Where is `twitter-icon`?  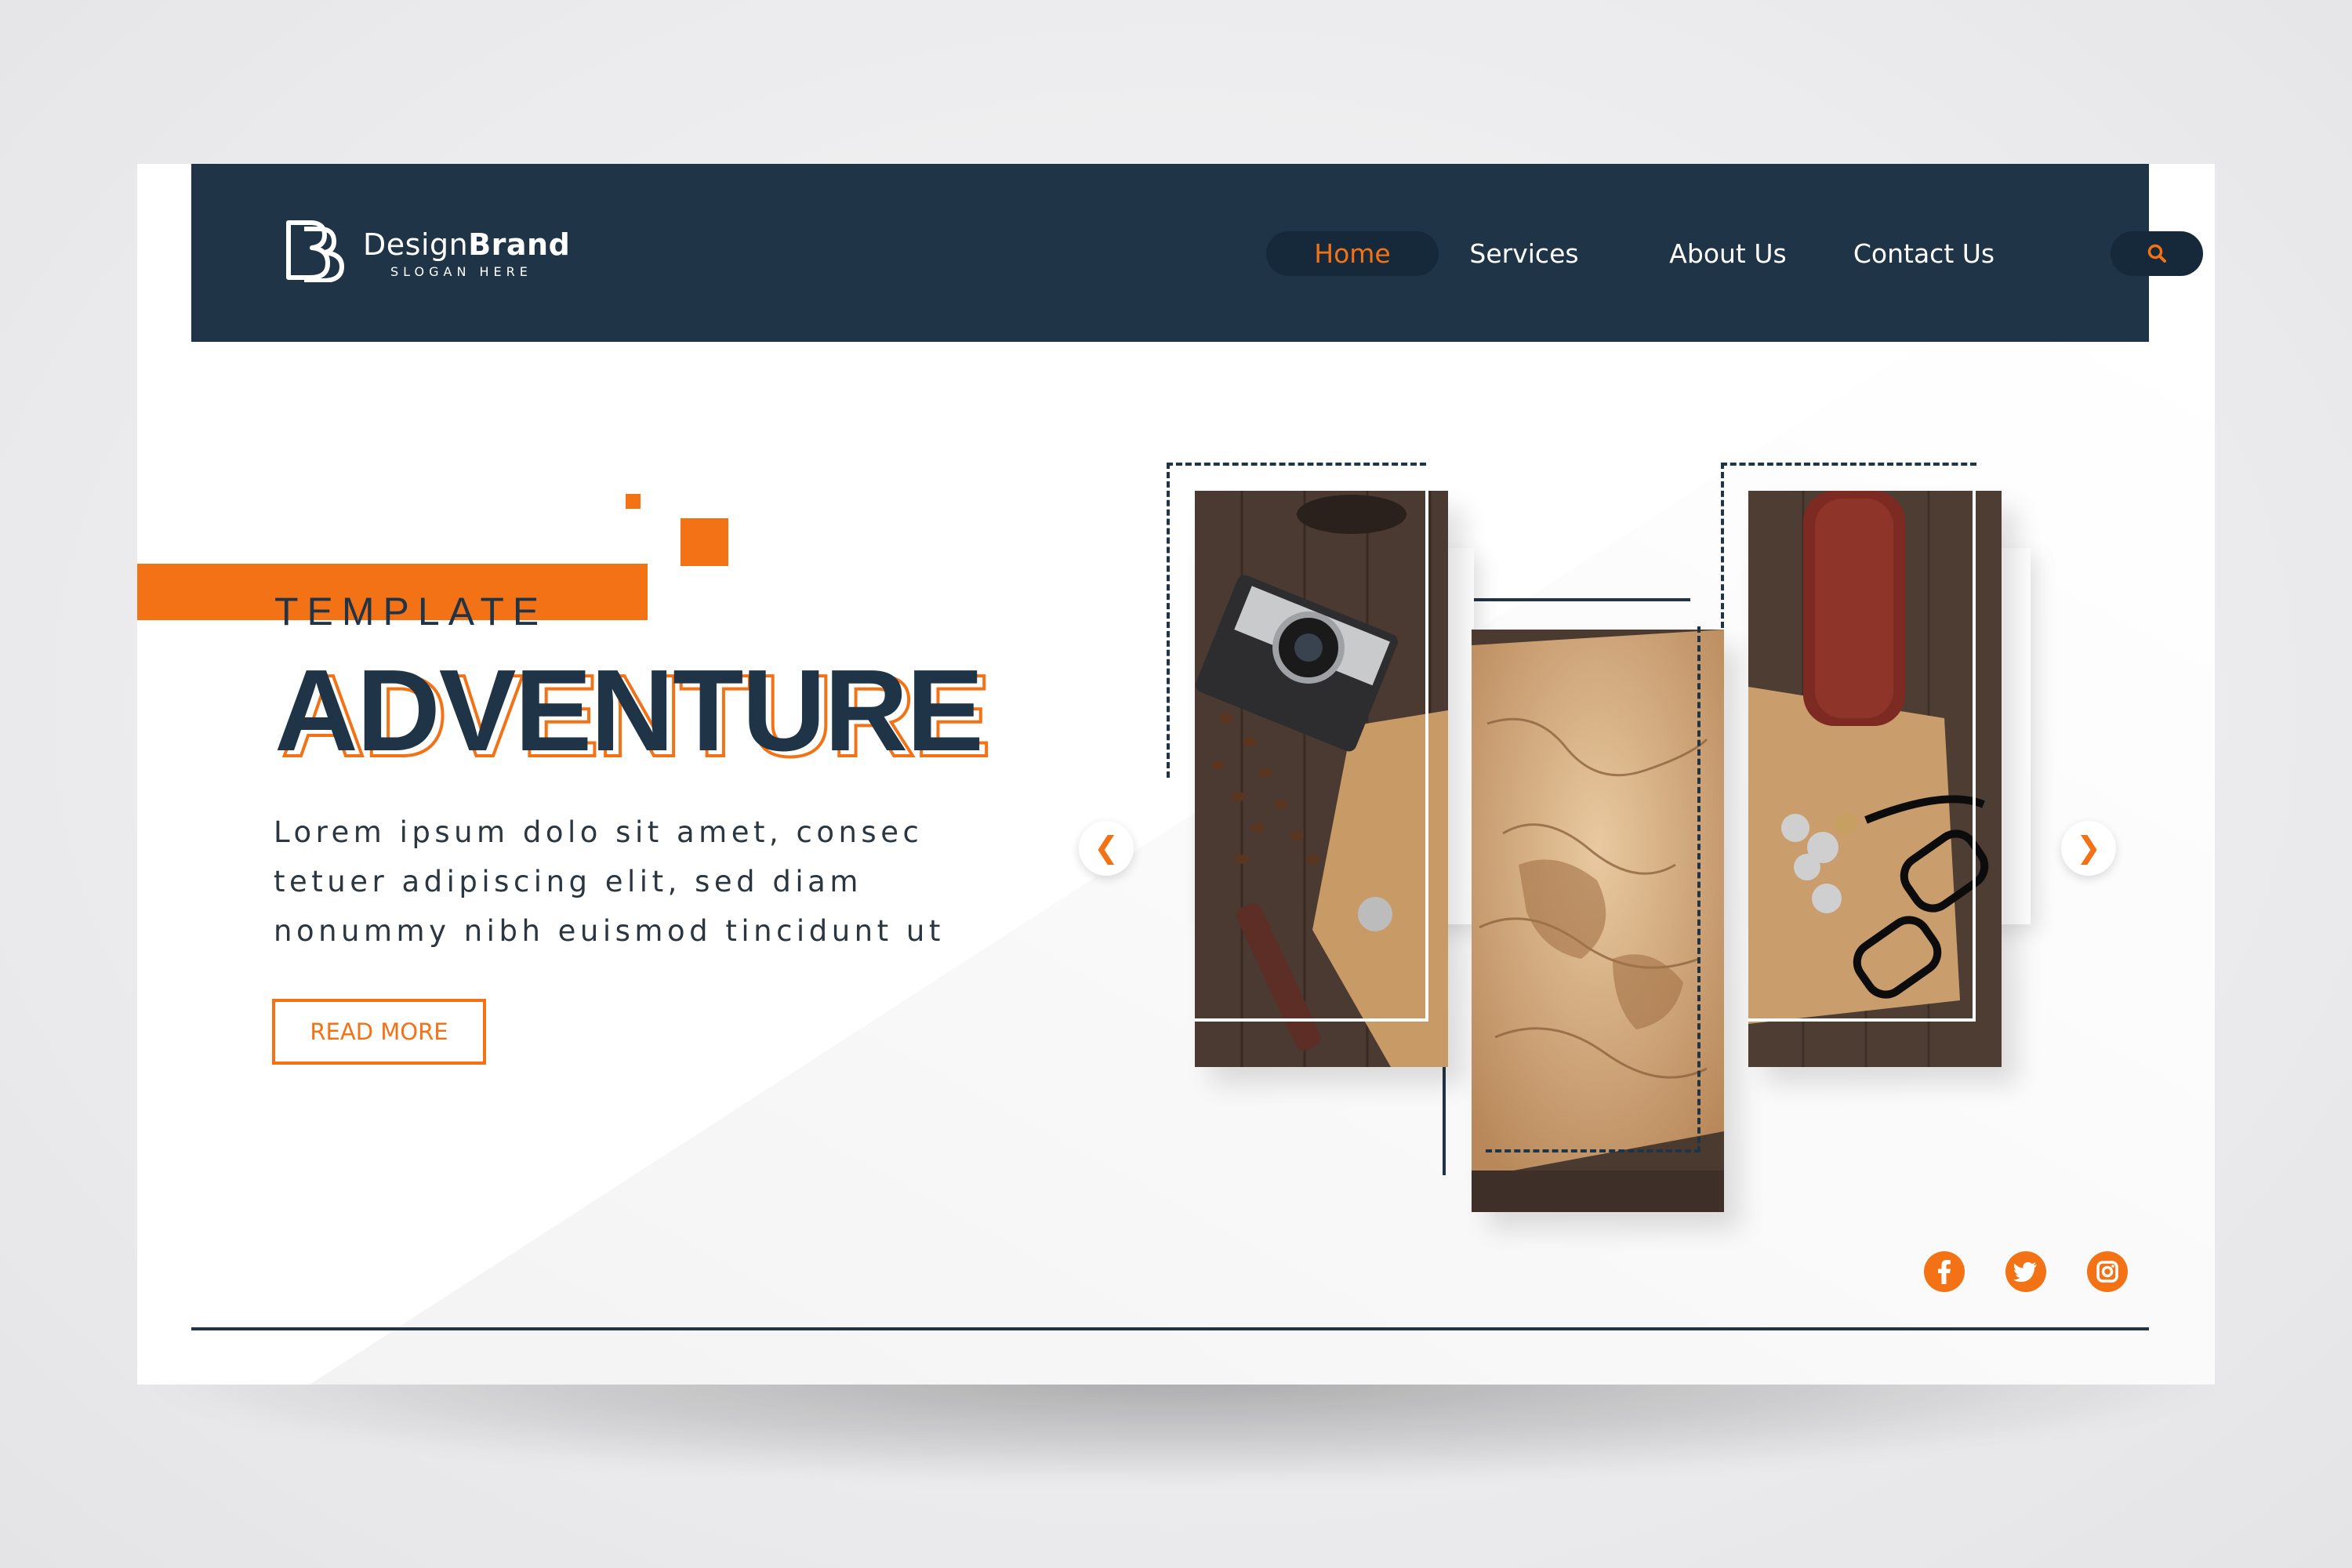
twitter-icon is located at coordinates (2025, 1271).